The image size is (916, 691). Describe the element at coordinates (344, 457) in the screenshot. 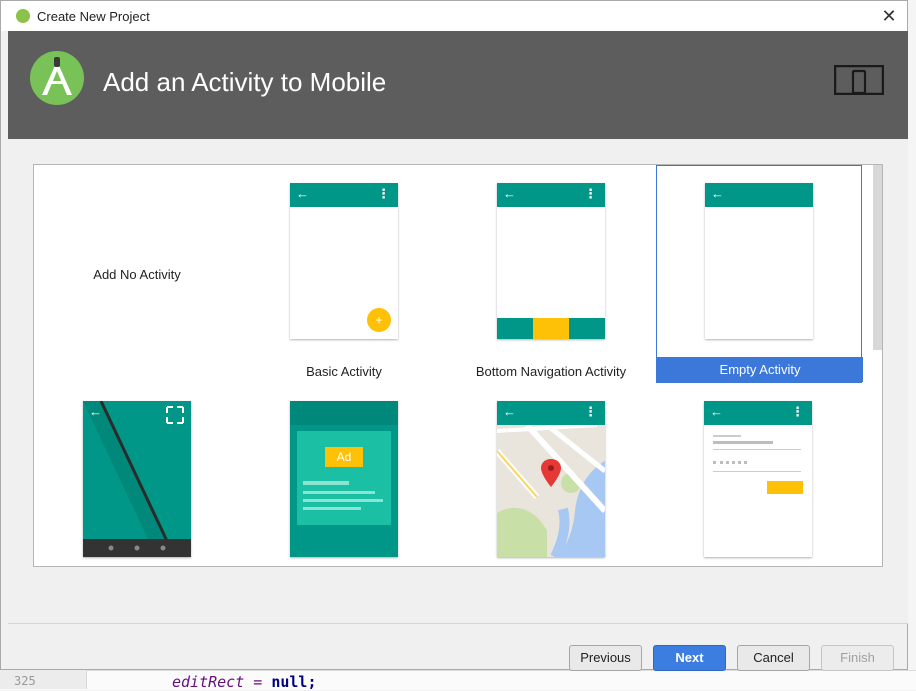

I see `ad-badge: Ad` at that location.